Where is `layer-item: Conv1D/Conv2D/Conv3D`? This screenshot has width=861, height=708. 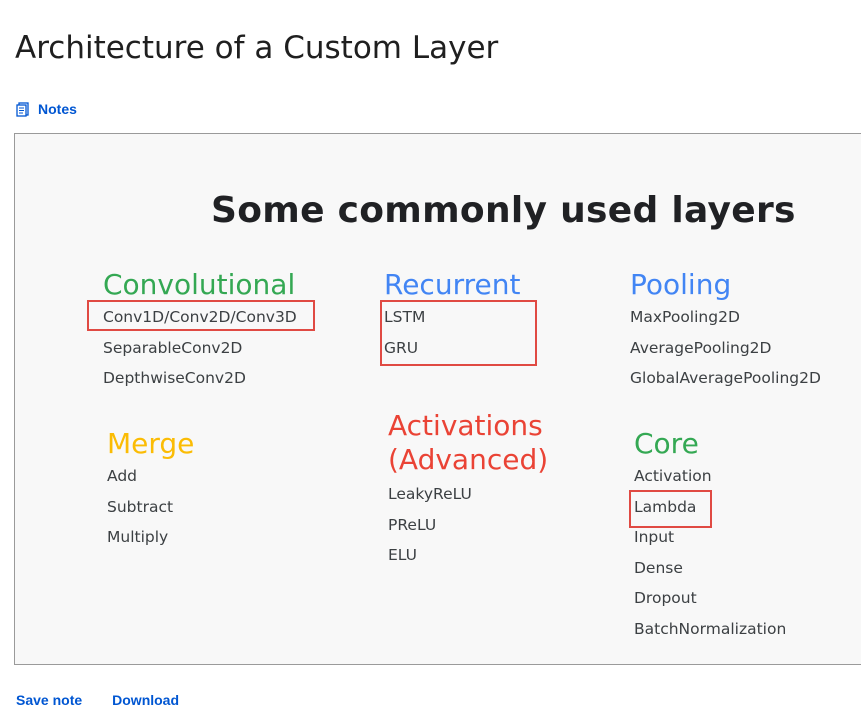
layer-item: Conv1D/Conv2D/Conv3D is located at coordinates (200, 317).